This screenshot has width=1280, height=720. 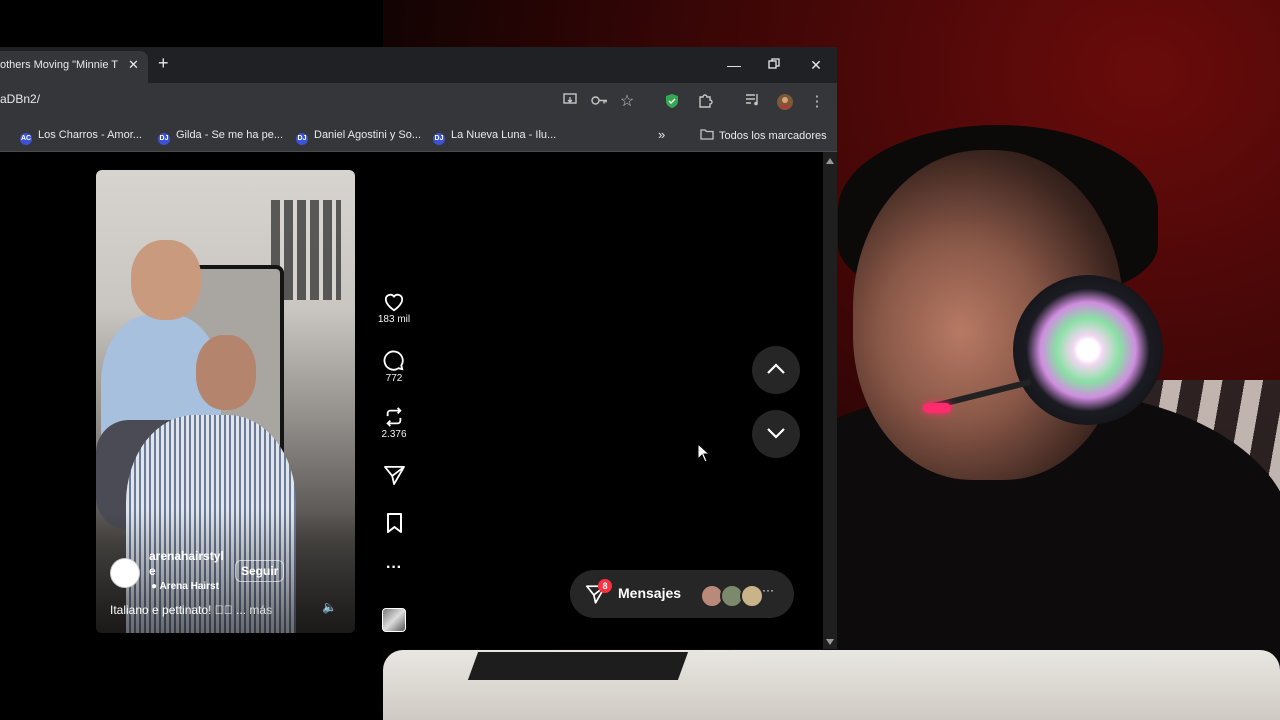 What do you see at coordinates (768, 590) in the screenshot?
I see `more-contacts-icon: ···` at bounding box center [768, 590].